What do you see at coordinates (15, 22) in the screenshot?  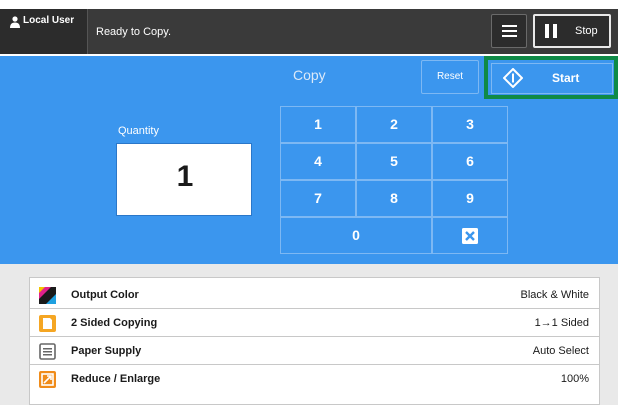 I see `user-icon` at bounding box center [15, 22].